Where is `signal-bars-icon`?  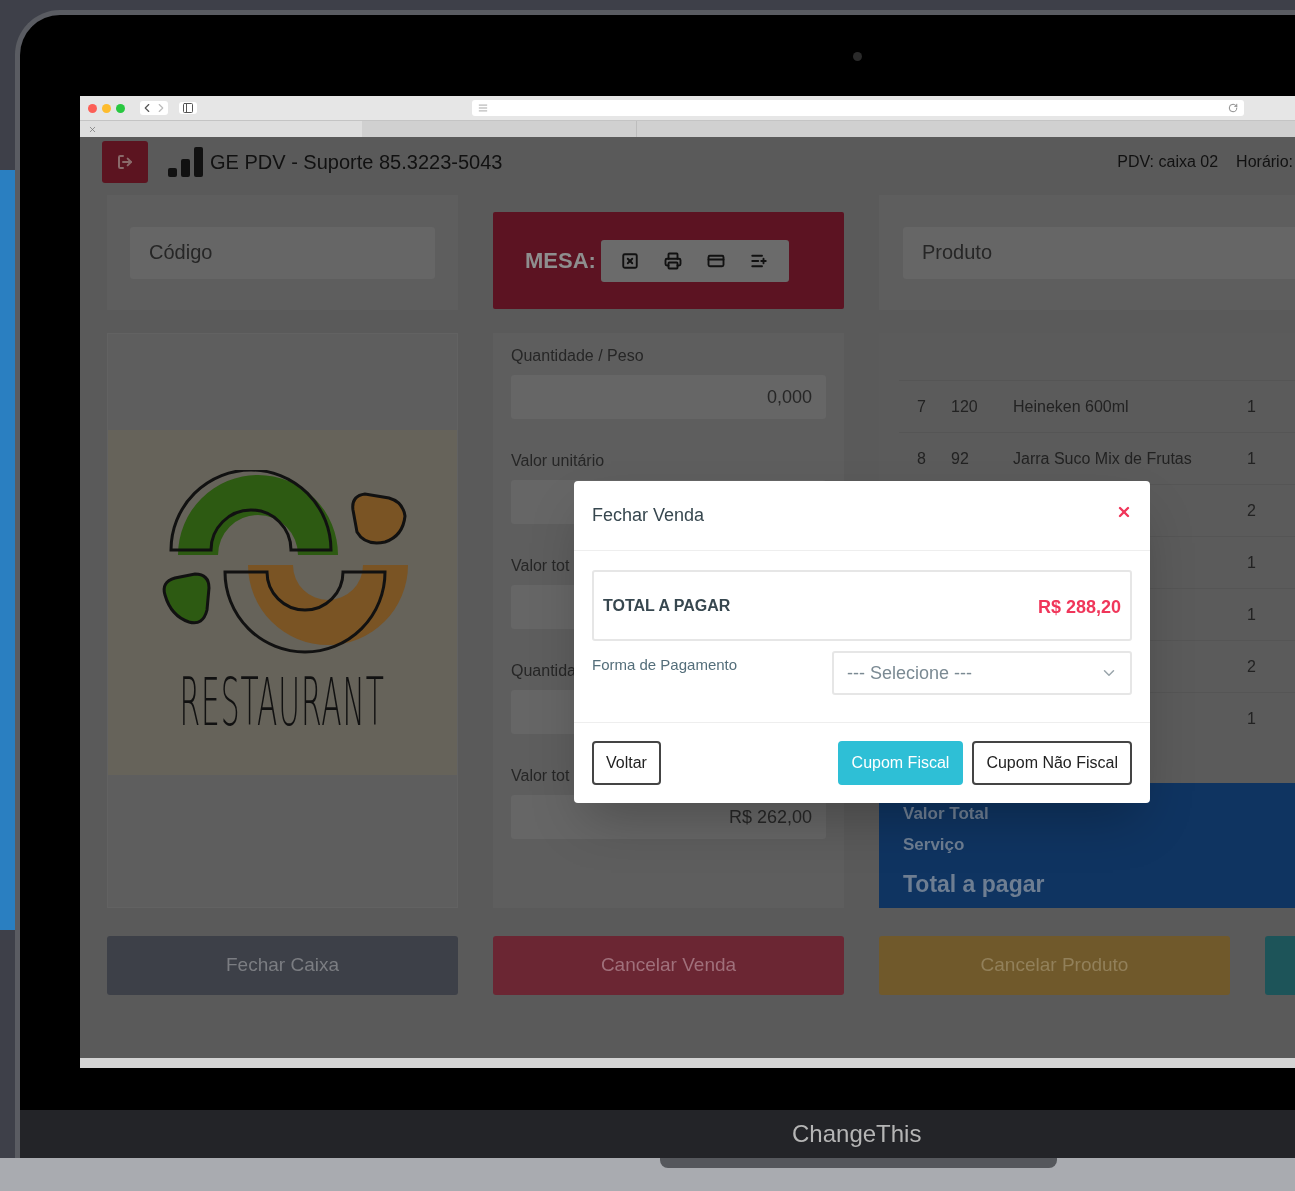
signal-bars-icon is located at coordinates (186, 162).